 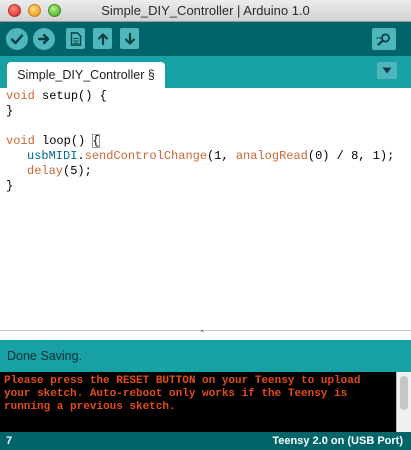 I want to click on code-fragment: (0) / 8, 1);, so click(x=351, y=156).